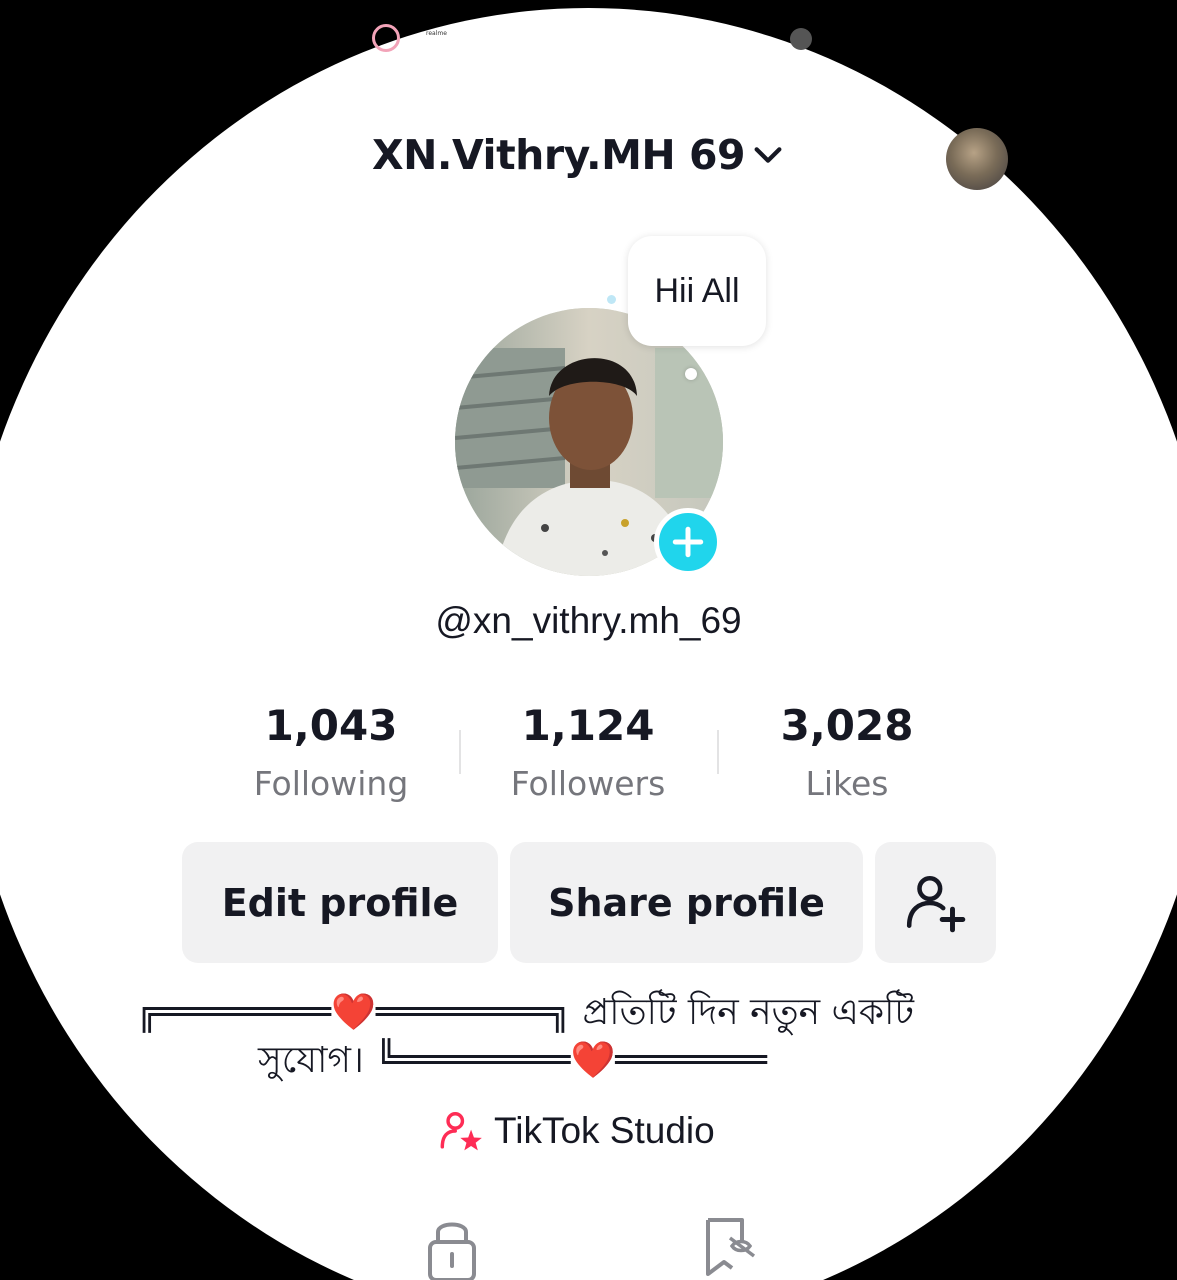 The width and height of the screenshot is (1177, 1280). I want to click on bio-line-2: সুযোগ। ╚════════❤️═══════, so click(512, 1063).